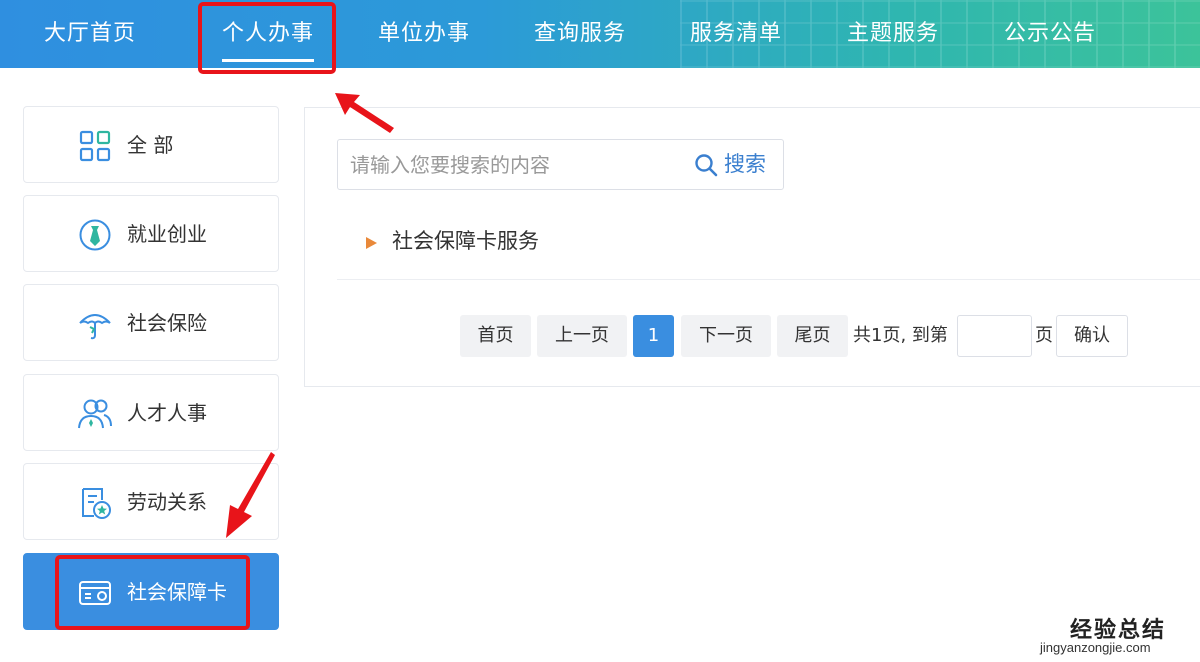  Describe the element at coordinates (95, 327) in the screenshot. I see `umbrella-icon` at that location.